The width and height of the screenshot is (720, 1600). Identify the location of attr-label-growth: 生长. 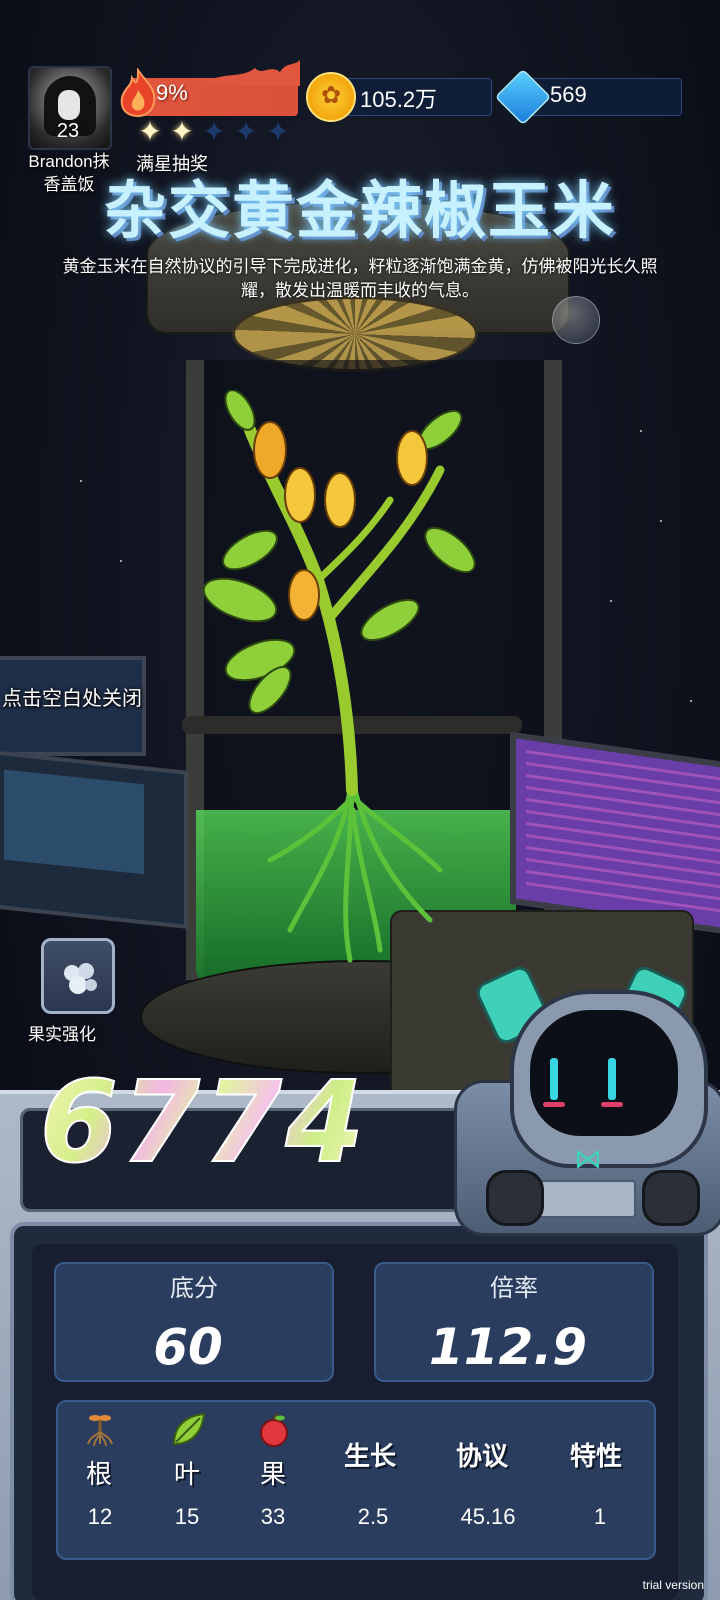
(370, 1456).